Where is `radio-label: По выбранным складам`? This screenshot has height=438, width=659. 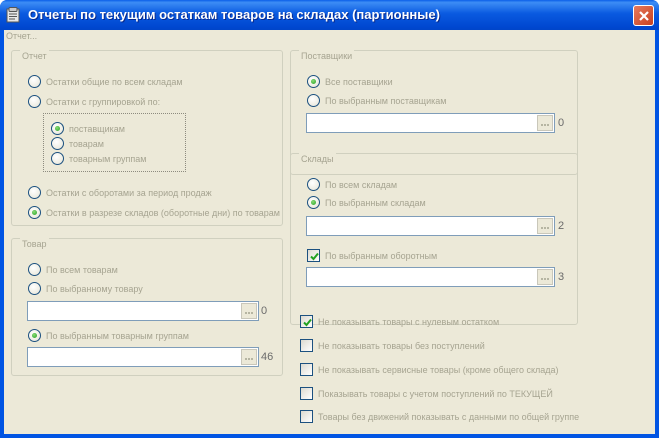
radio-label: По выбранным складам is located at coordinates (375, 202).